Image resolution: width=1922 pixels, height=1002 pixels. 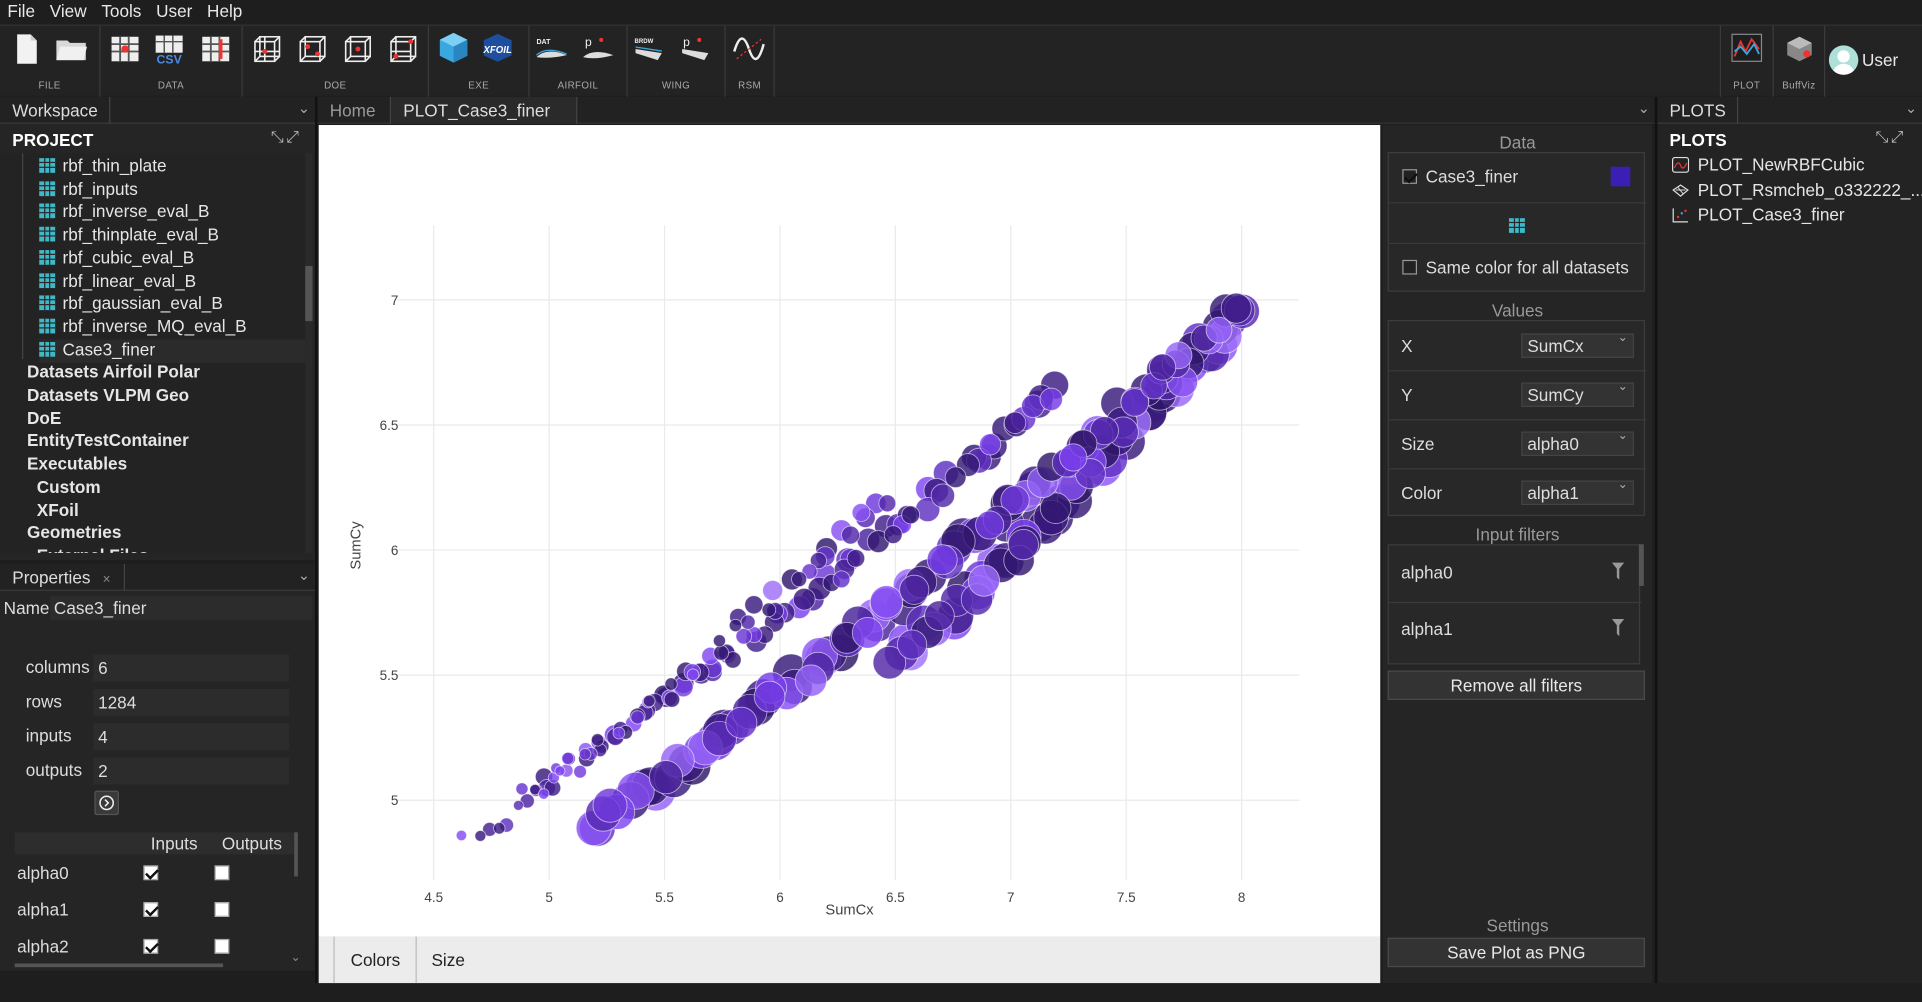 I want to click on plot-list-item: PLOT_NewRBFCubic, so click(x=1768, y=165).